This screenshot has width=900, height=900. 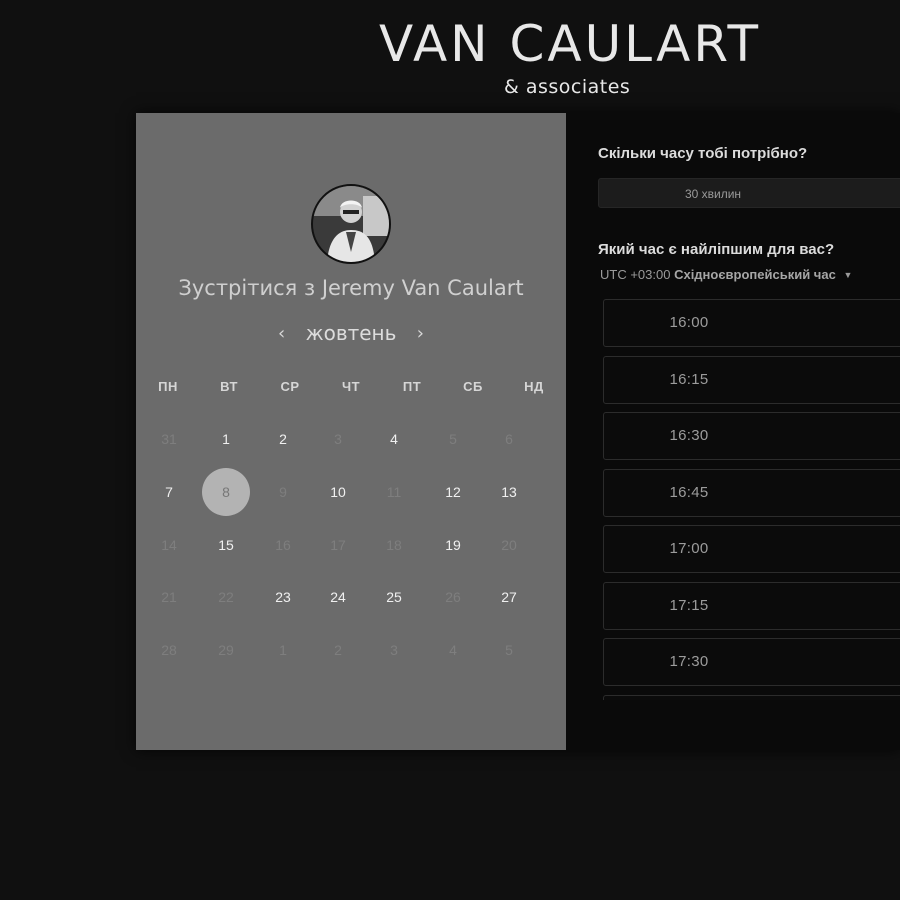 I want to click on time-slot-list: 16:00 16:15 16:30 16:45 17:00 17:15 17:30, so click(x=751, y=499).